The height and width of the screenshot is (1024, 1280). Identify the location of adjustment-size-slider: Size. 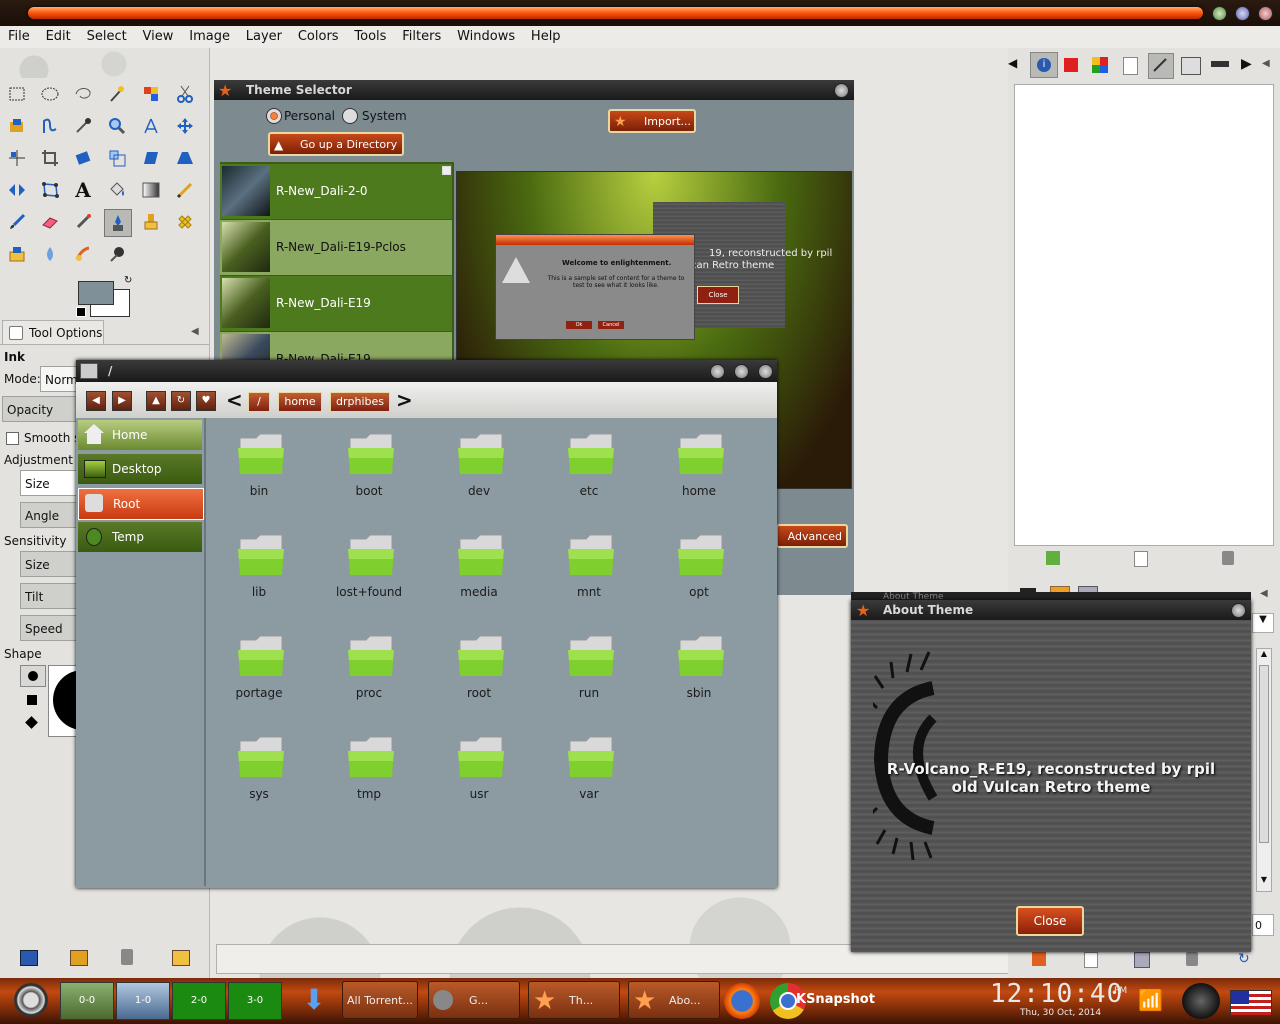
(49, 483).